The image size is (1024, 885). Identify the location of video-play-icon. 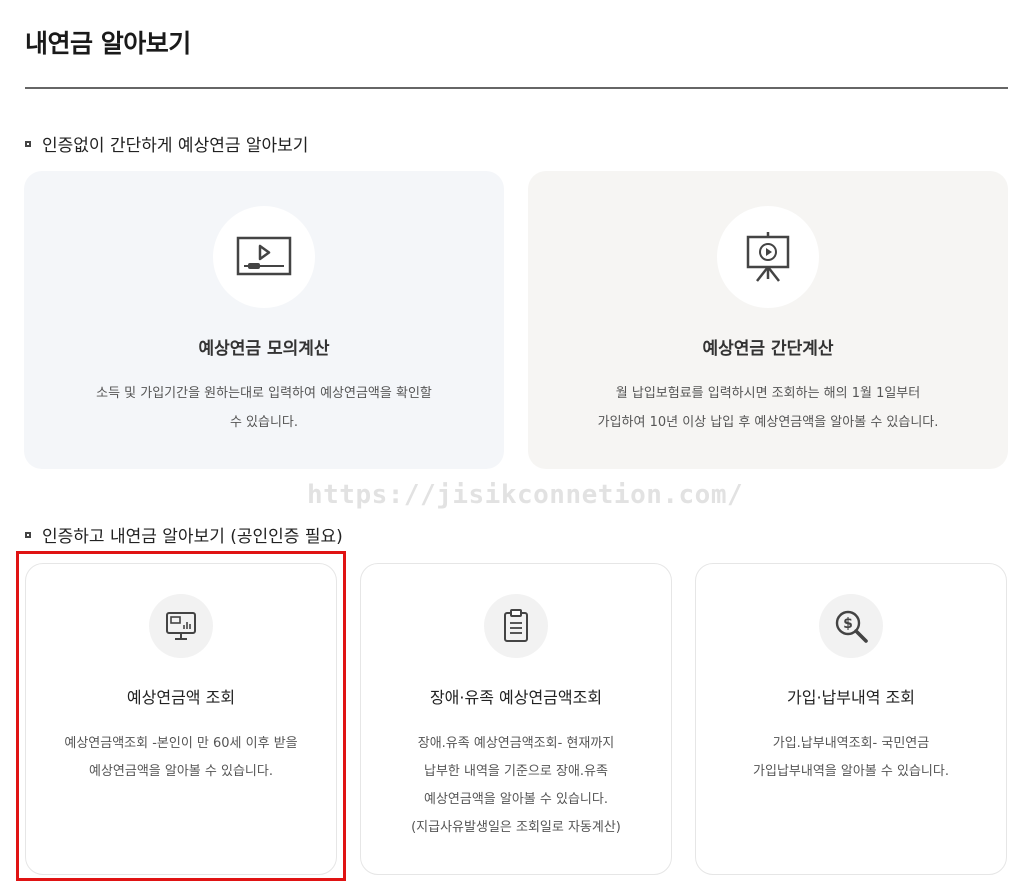
(264, 256).